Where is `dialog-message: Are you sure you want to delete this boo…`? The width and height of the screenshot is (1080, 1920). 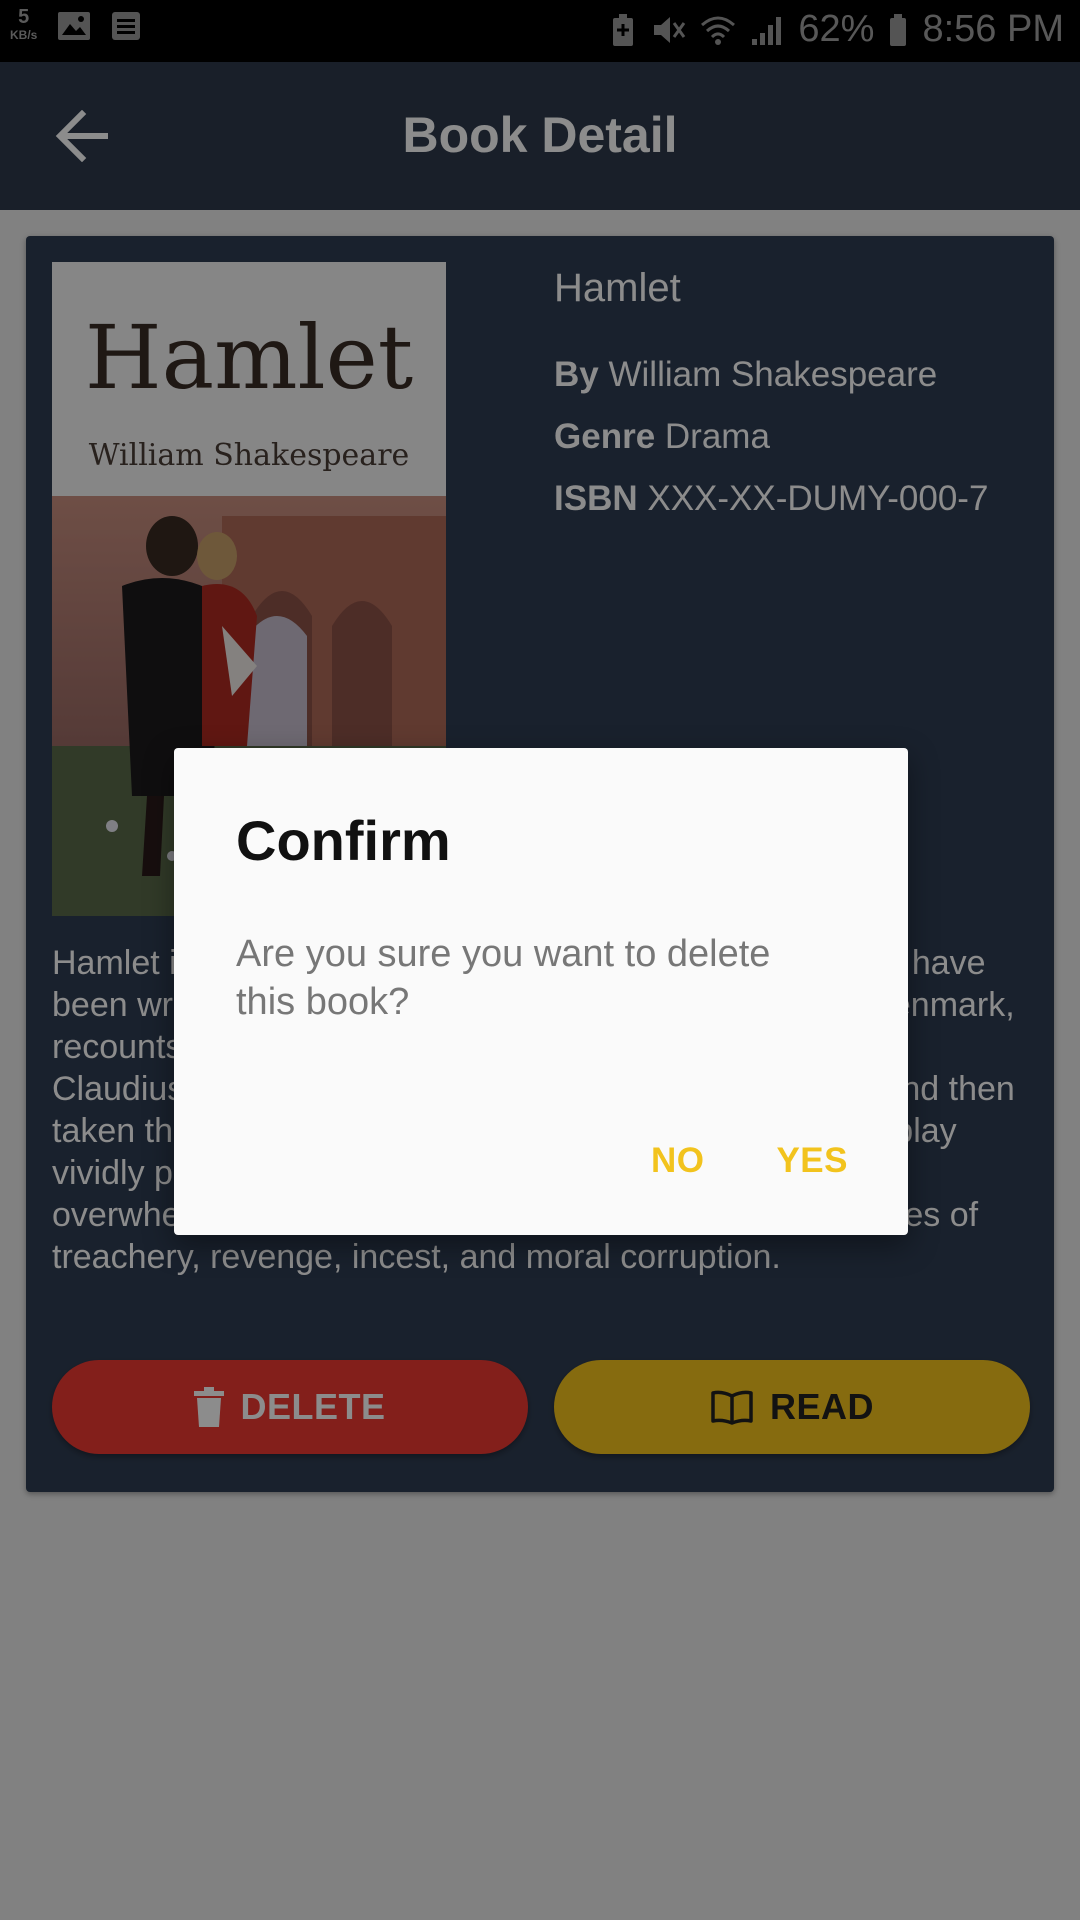
dialog-message: Are you sure you want to delete this boo… is located at coordinates (503, 978).